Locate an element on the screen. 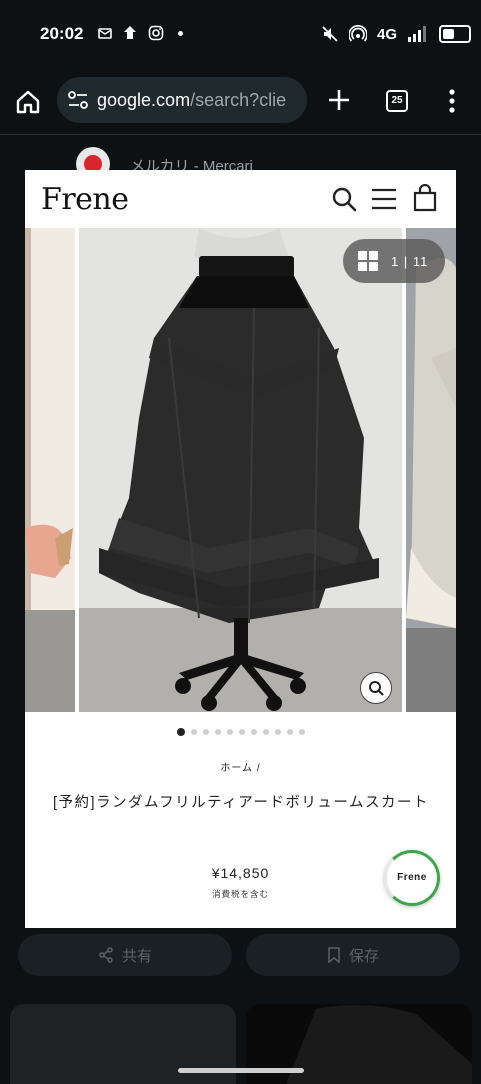 The image size is (481, 1084). carousel-dots is located at coordinates (240, 732).